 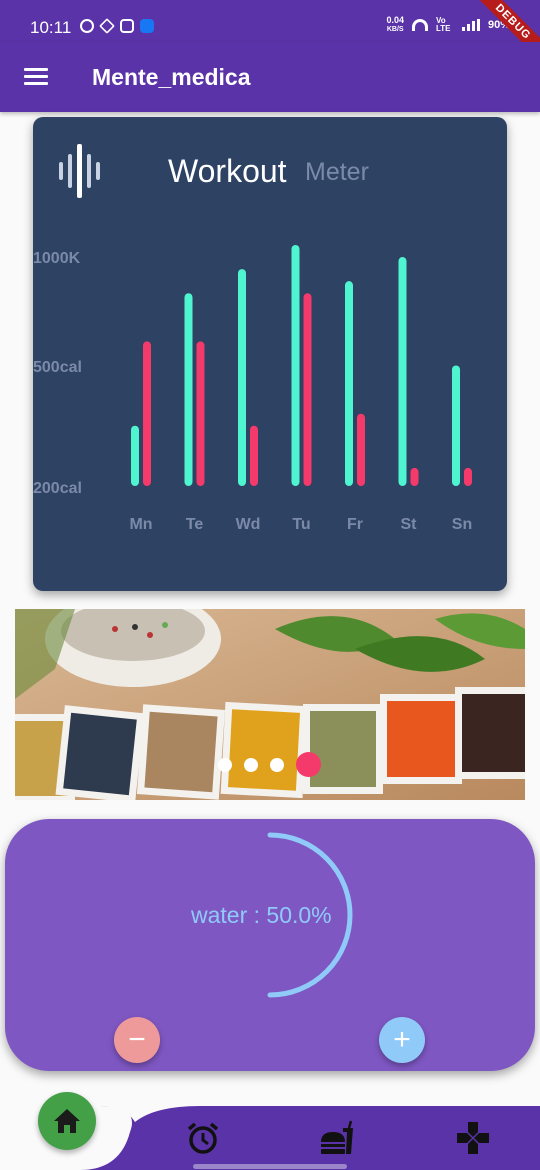 I want to click on hamburger-menu-icon, so click(x=36, y=77).